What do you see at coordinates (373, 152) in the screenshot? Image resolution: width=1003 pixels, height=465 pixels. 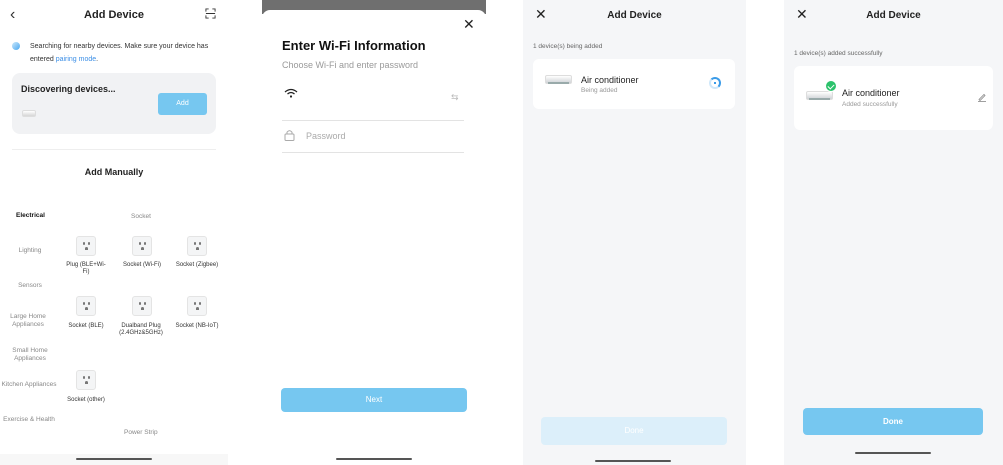 I see `password-underline` at bounding box center [373, 152].